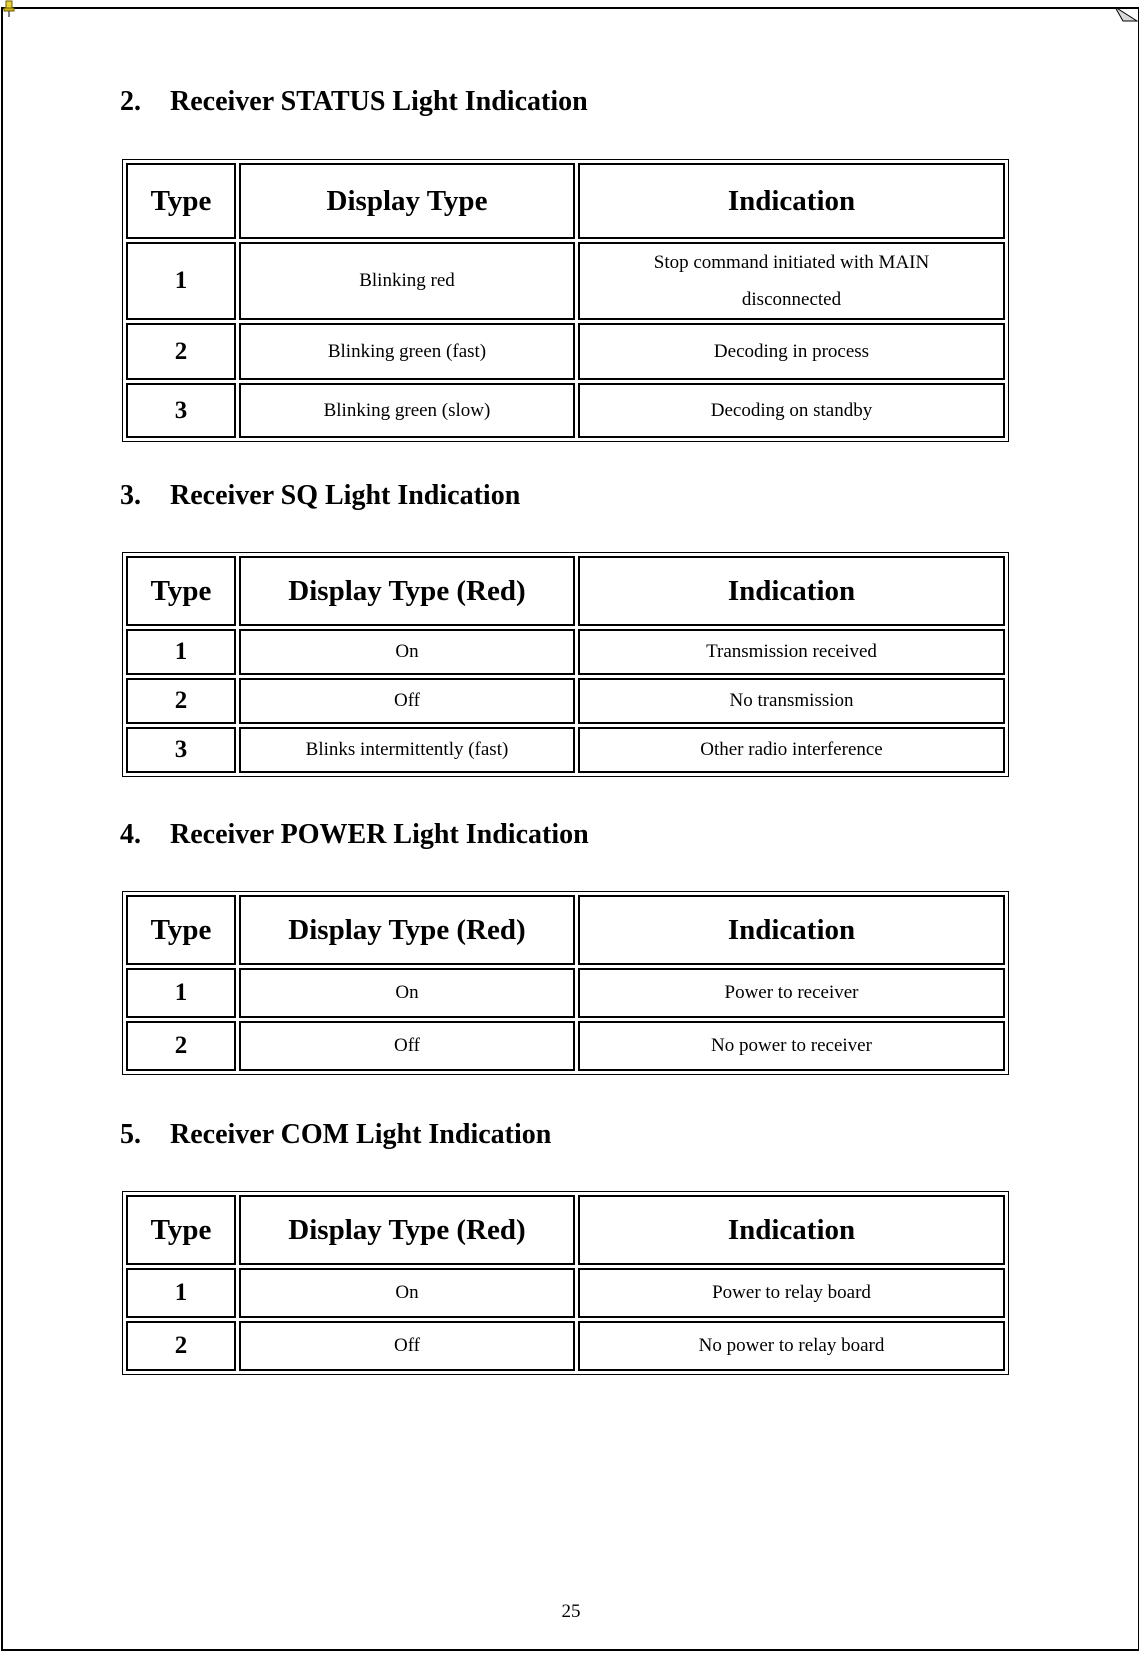 This screenshot has width=1142, height=1654. Describe the element at coordinates (791, 701) in the screenshot. I see `indication-cell: No transmission` at that location.